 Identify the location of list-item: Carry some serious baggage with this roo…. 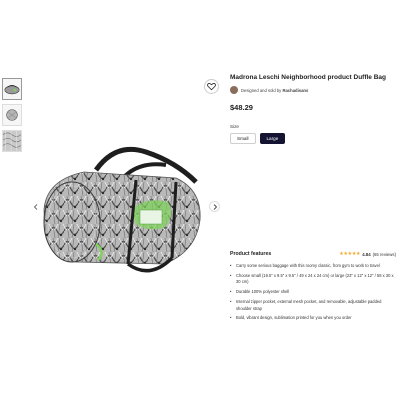
(313, 266).